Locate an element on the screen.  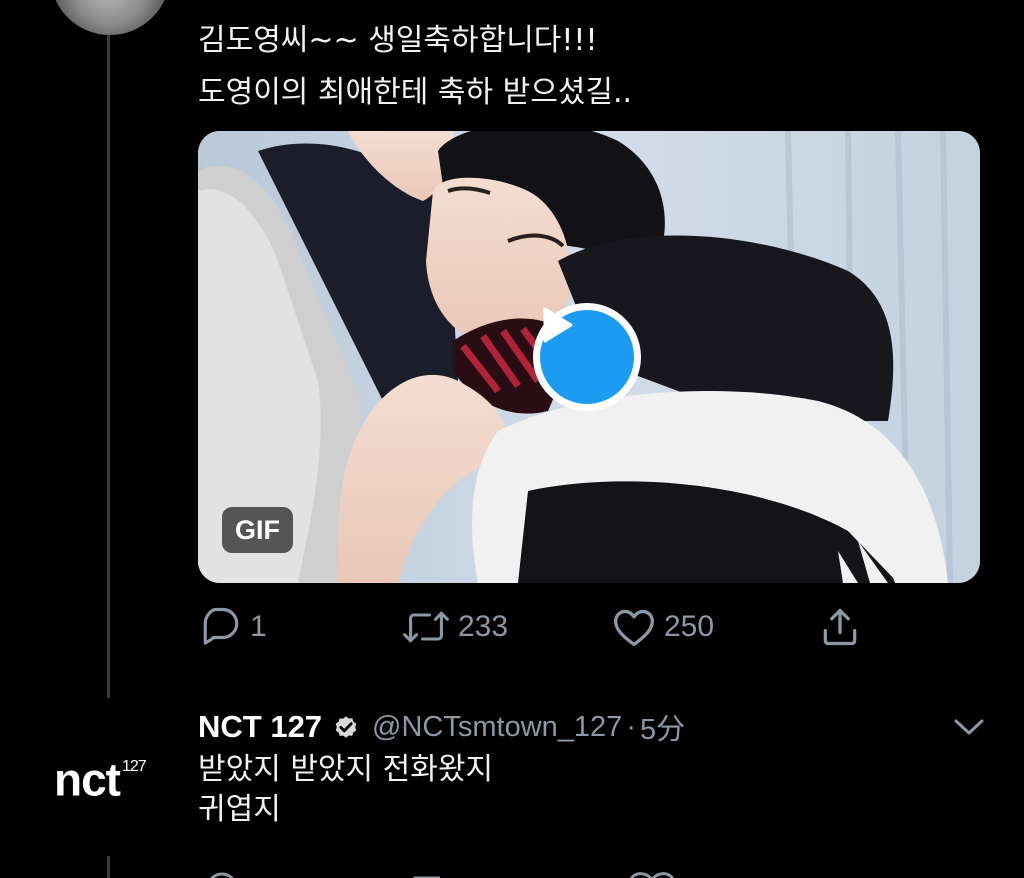
chevron-down-icon is located at coordinates (969, 727).